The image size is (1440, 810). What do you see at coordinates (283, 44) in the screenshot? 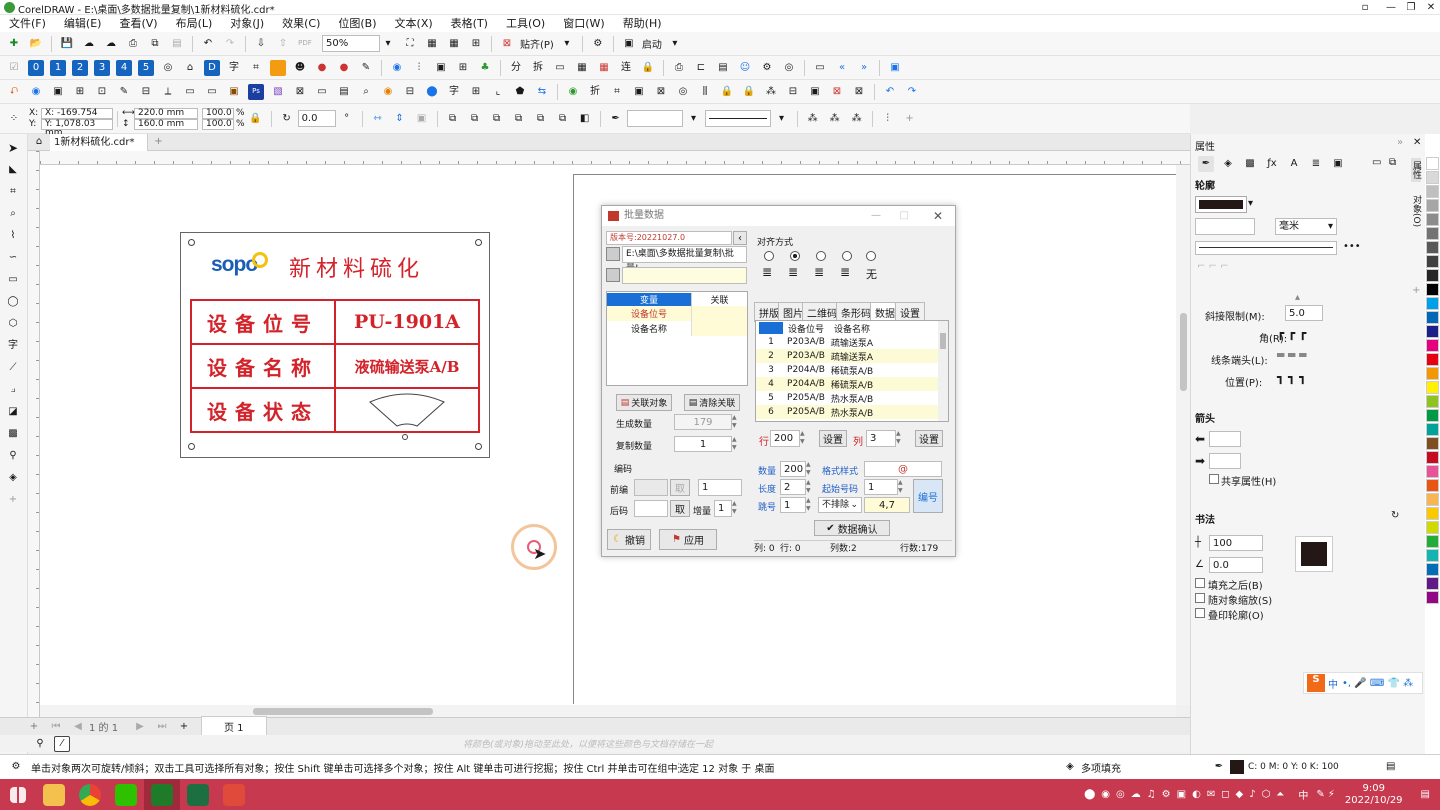
I see `export-icon: ⇧` at bounding box center [283, 44].